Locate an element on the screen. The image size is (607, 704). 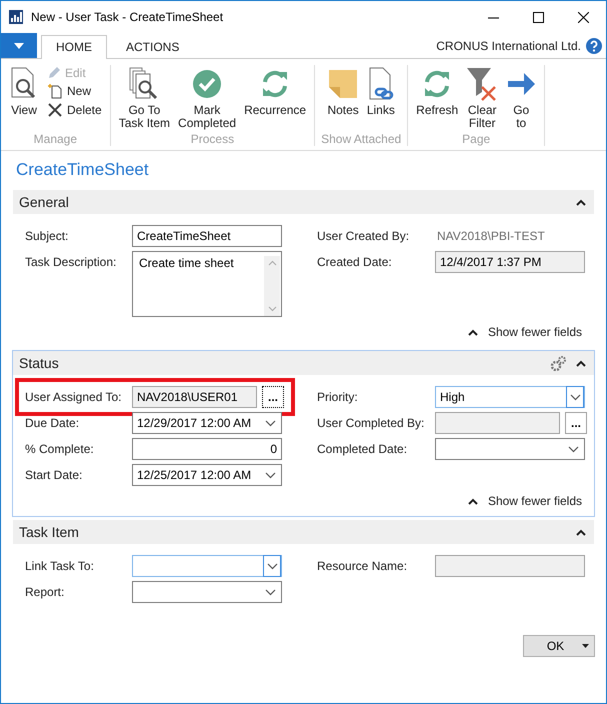
field-label: User Created By: is located at coordinates (363, 236).